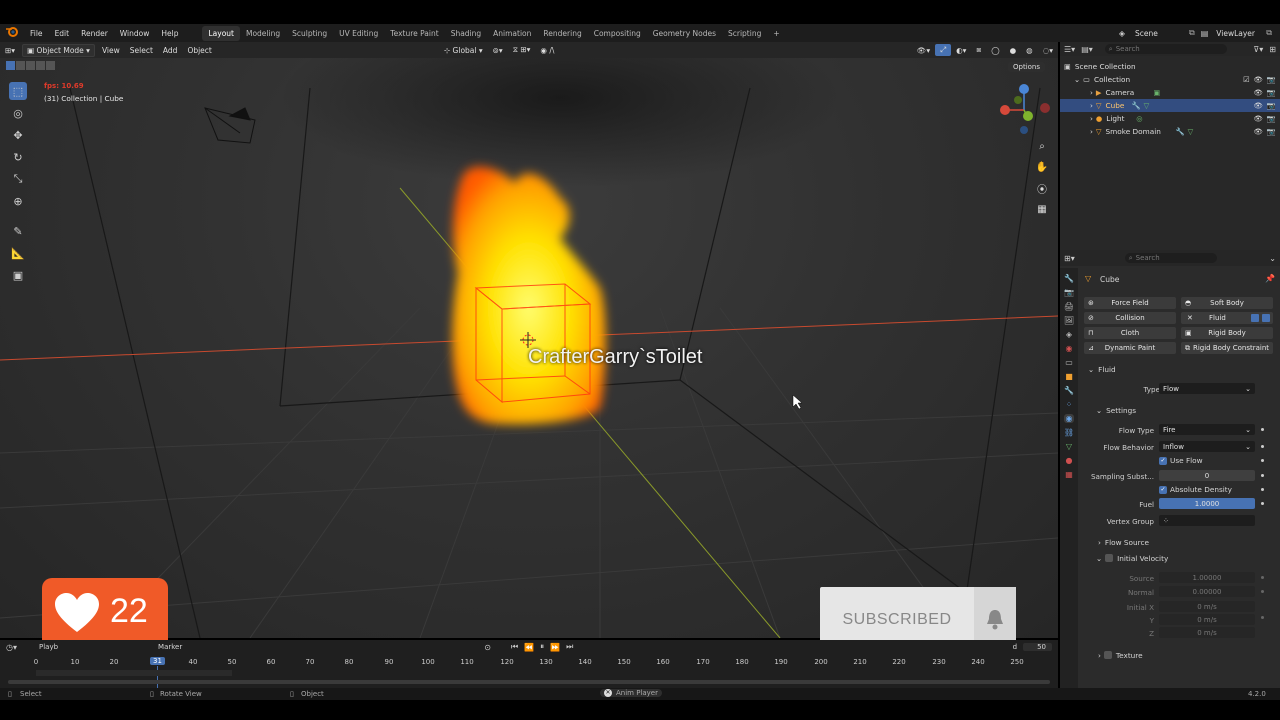  What do you see at coordinates (1042, 146) in the screenshot?
I see `zoom-icon: ⌕` at bounding box center [1042, 146].